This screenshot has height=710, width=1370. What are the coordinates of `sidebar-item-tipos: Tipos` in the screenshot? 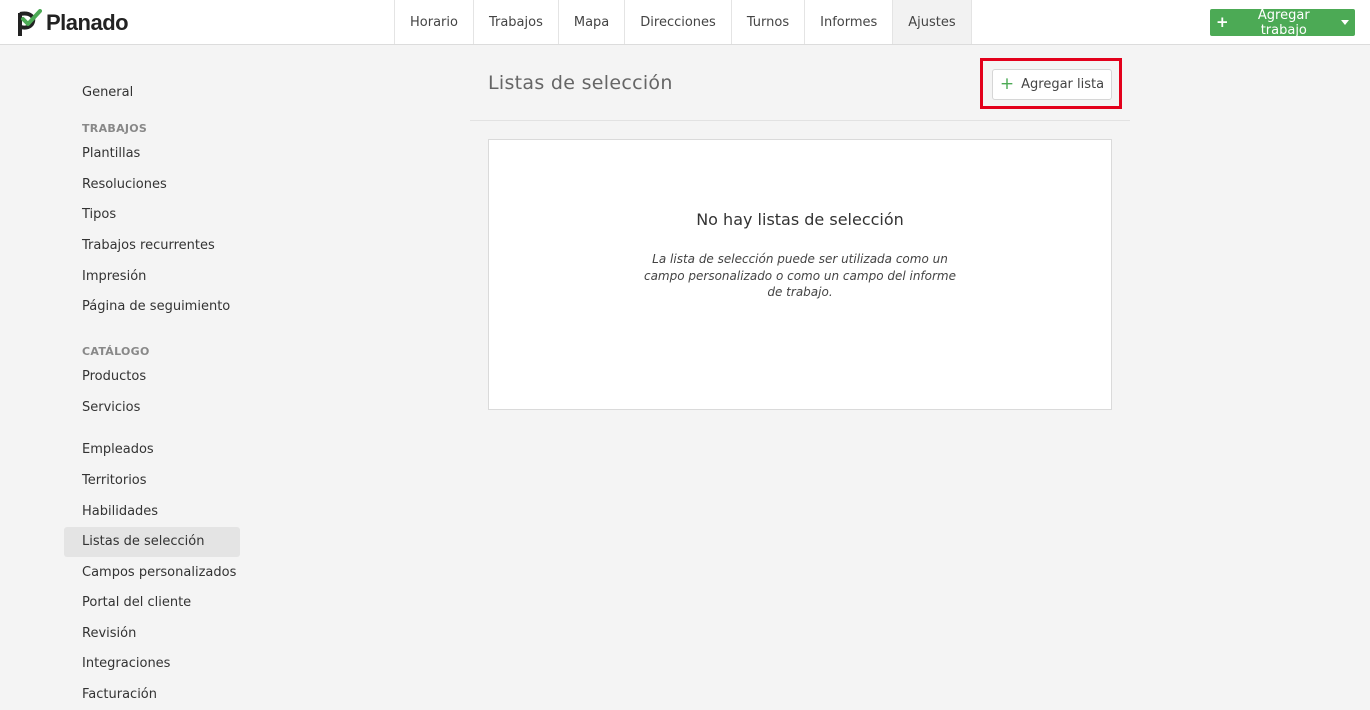 It's located at (152, 215).